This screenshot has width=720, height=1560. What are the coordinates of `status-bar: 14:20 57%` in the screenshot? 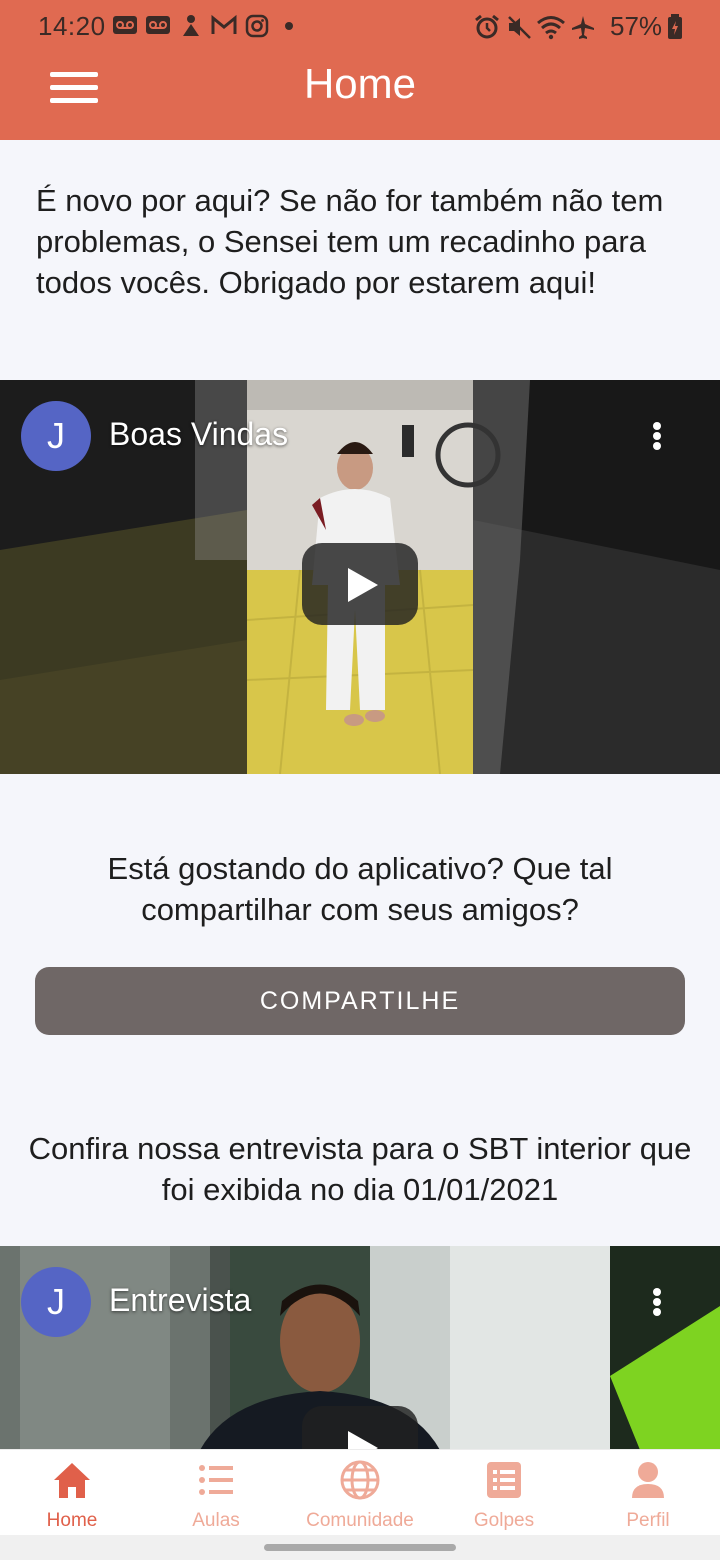 It's located at (360, 26).